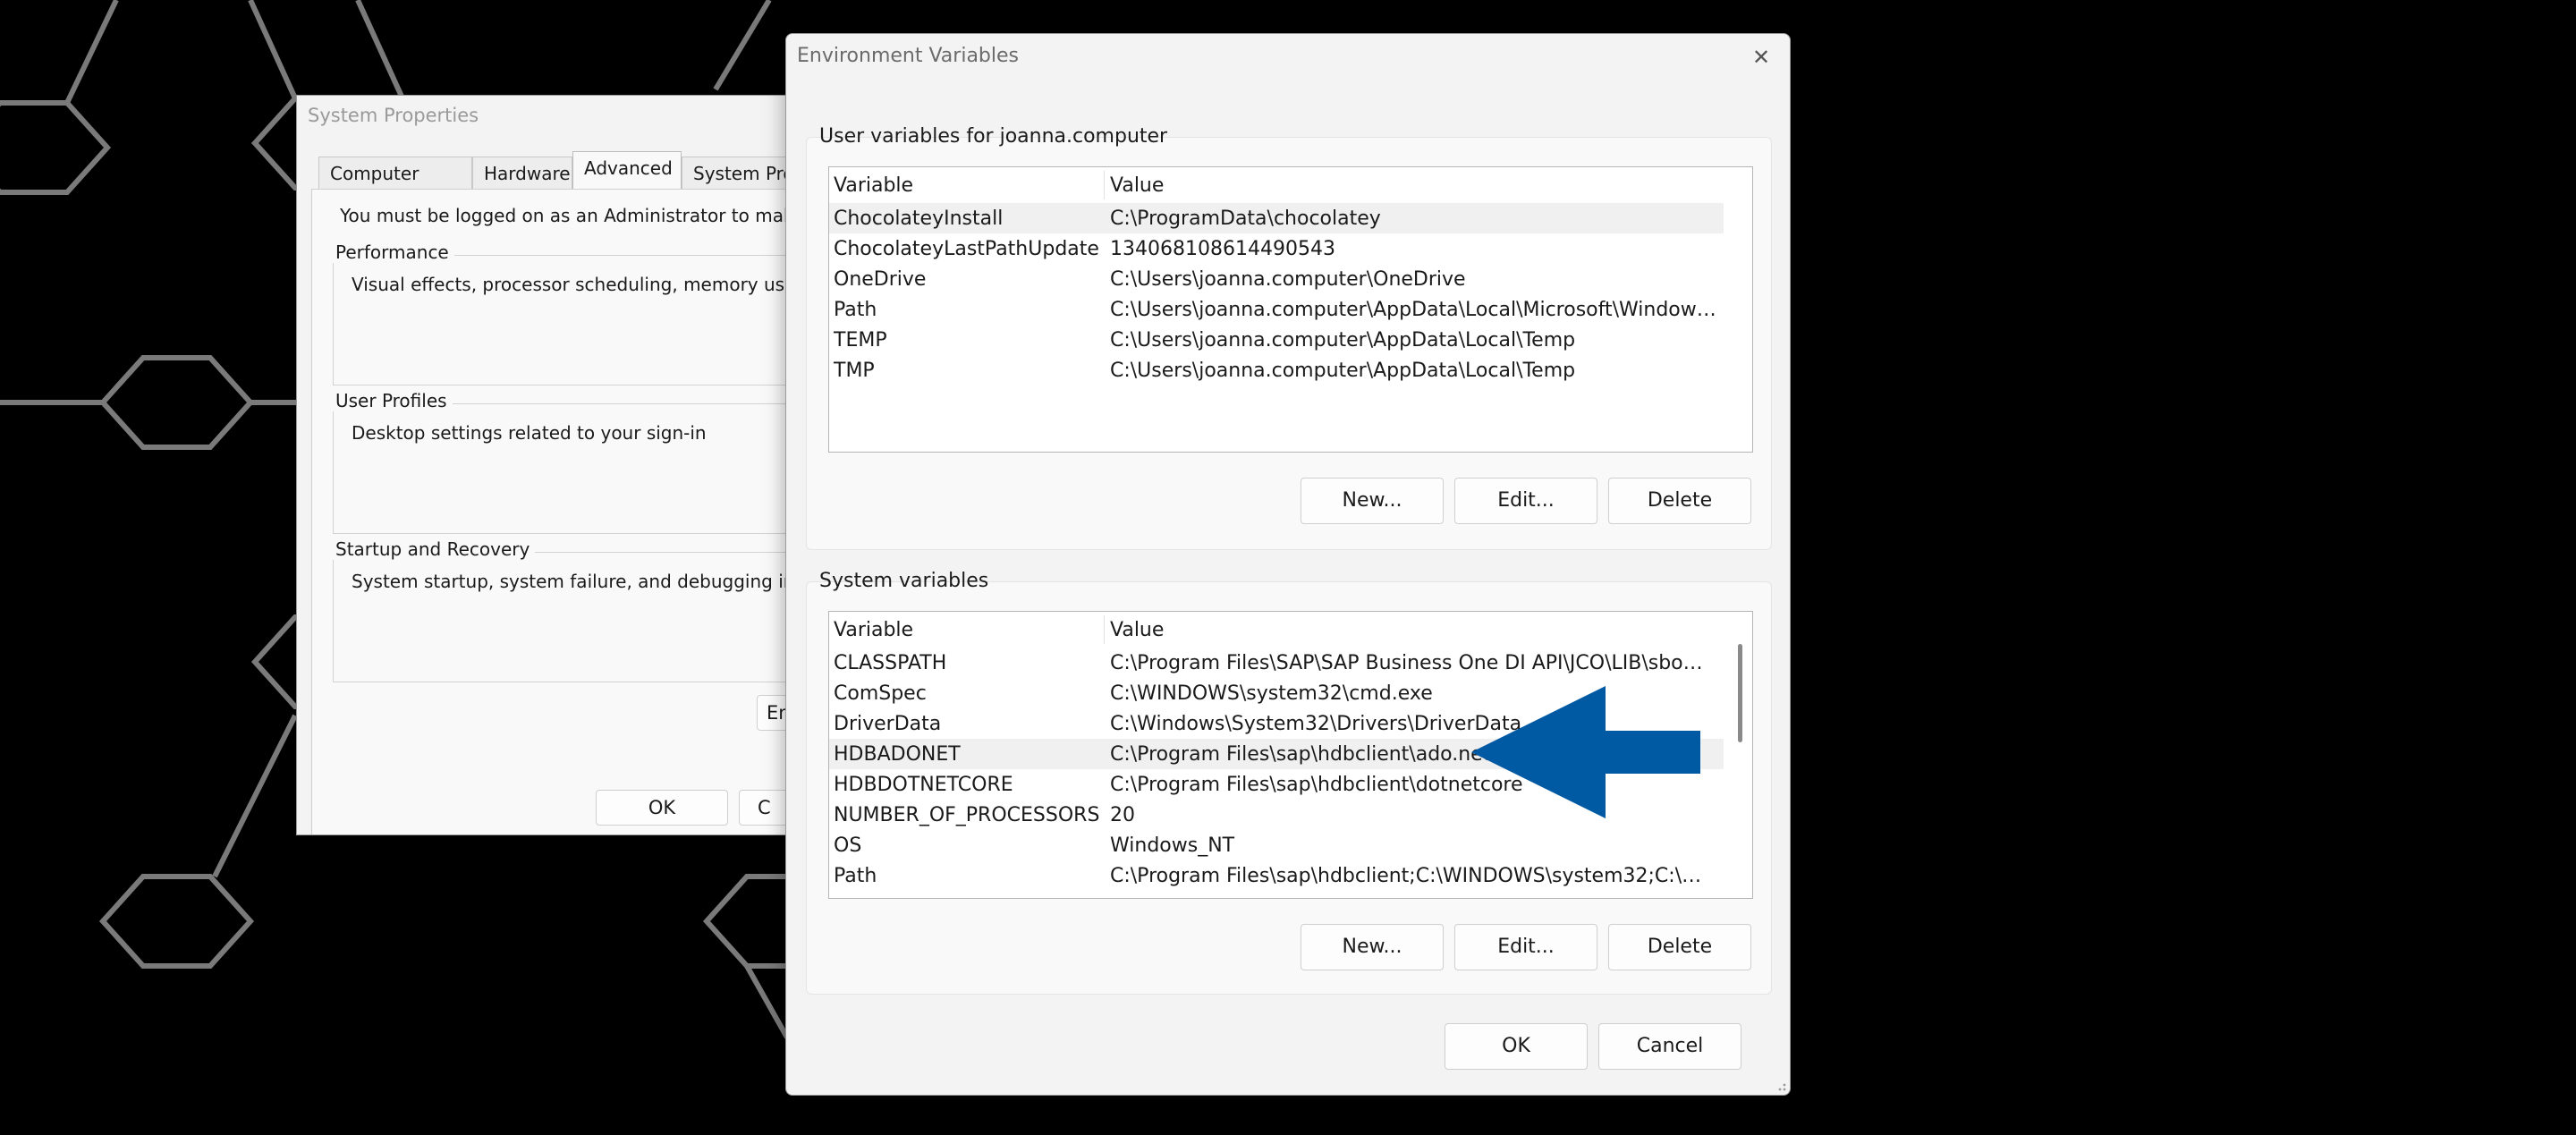 The height and width of the screenshot is (1135, 2576). What do you see at coordinates (860, 340) in the screenshot?
I see `variable-name: TEMP` at bounding box center [860, 340].